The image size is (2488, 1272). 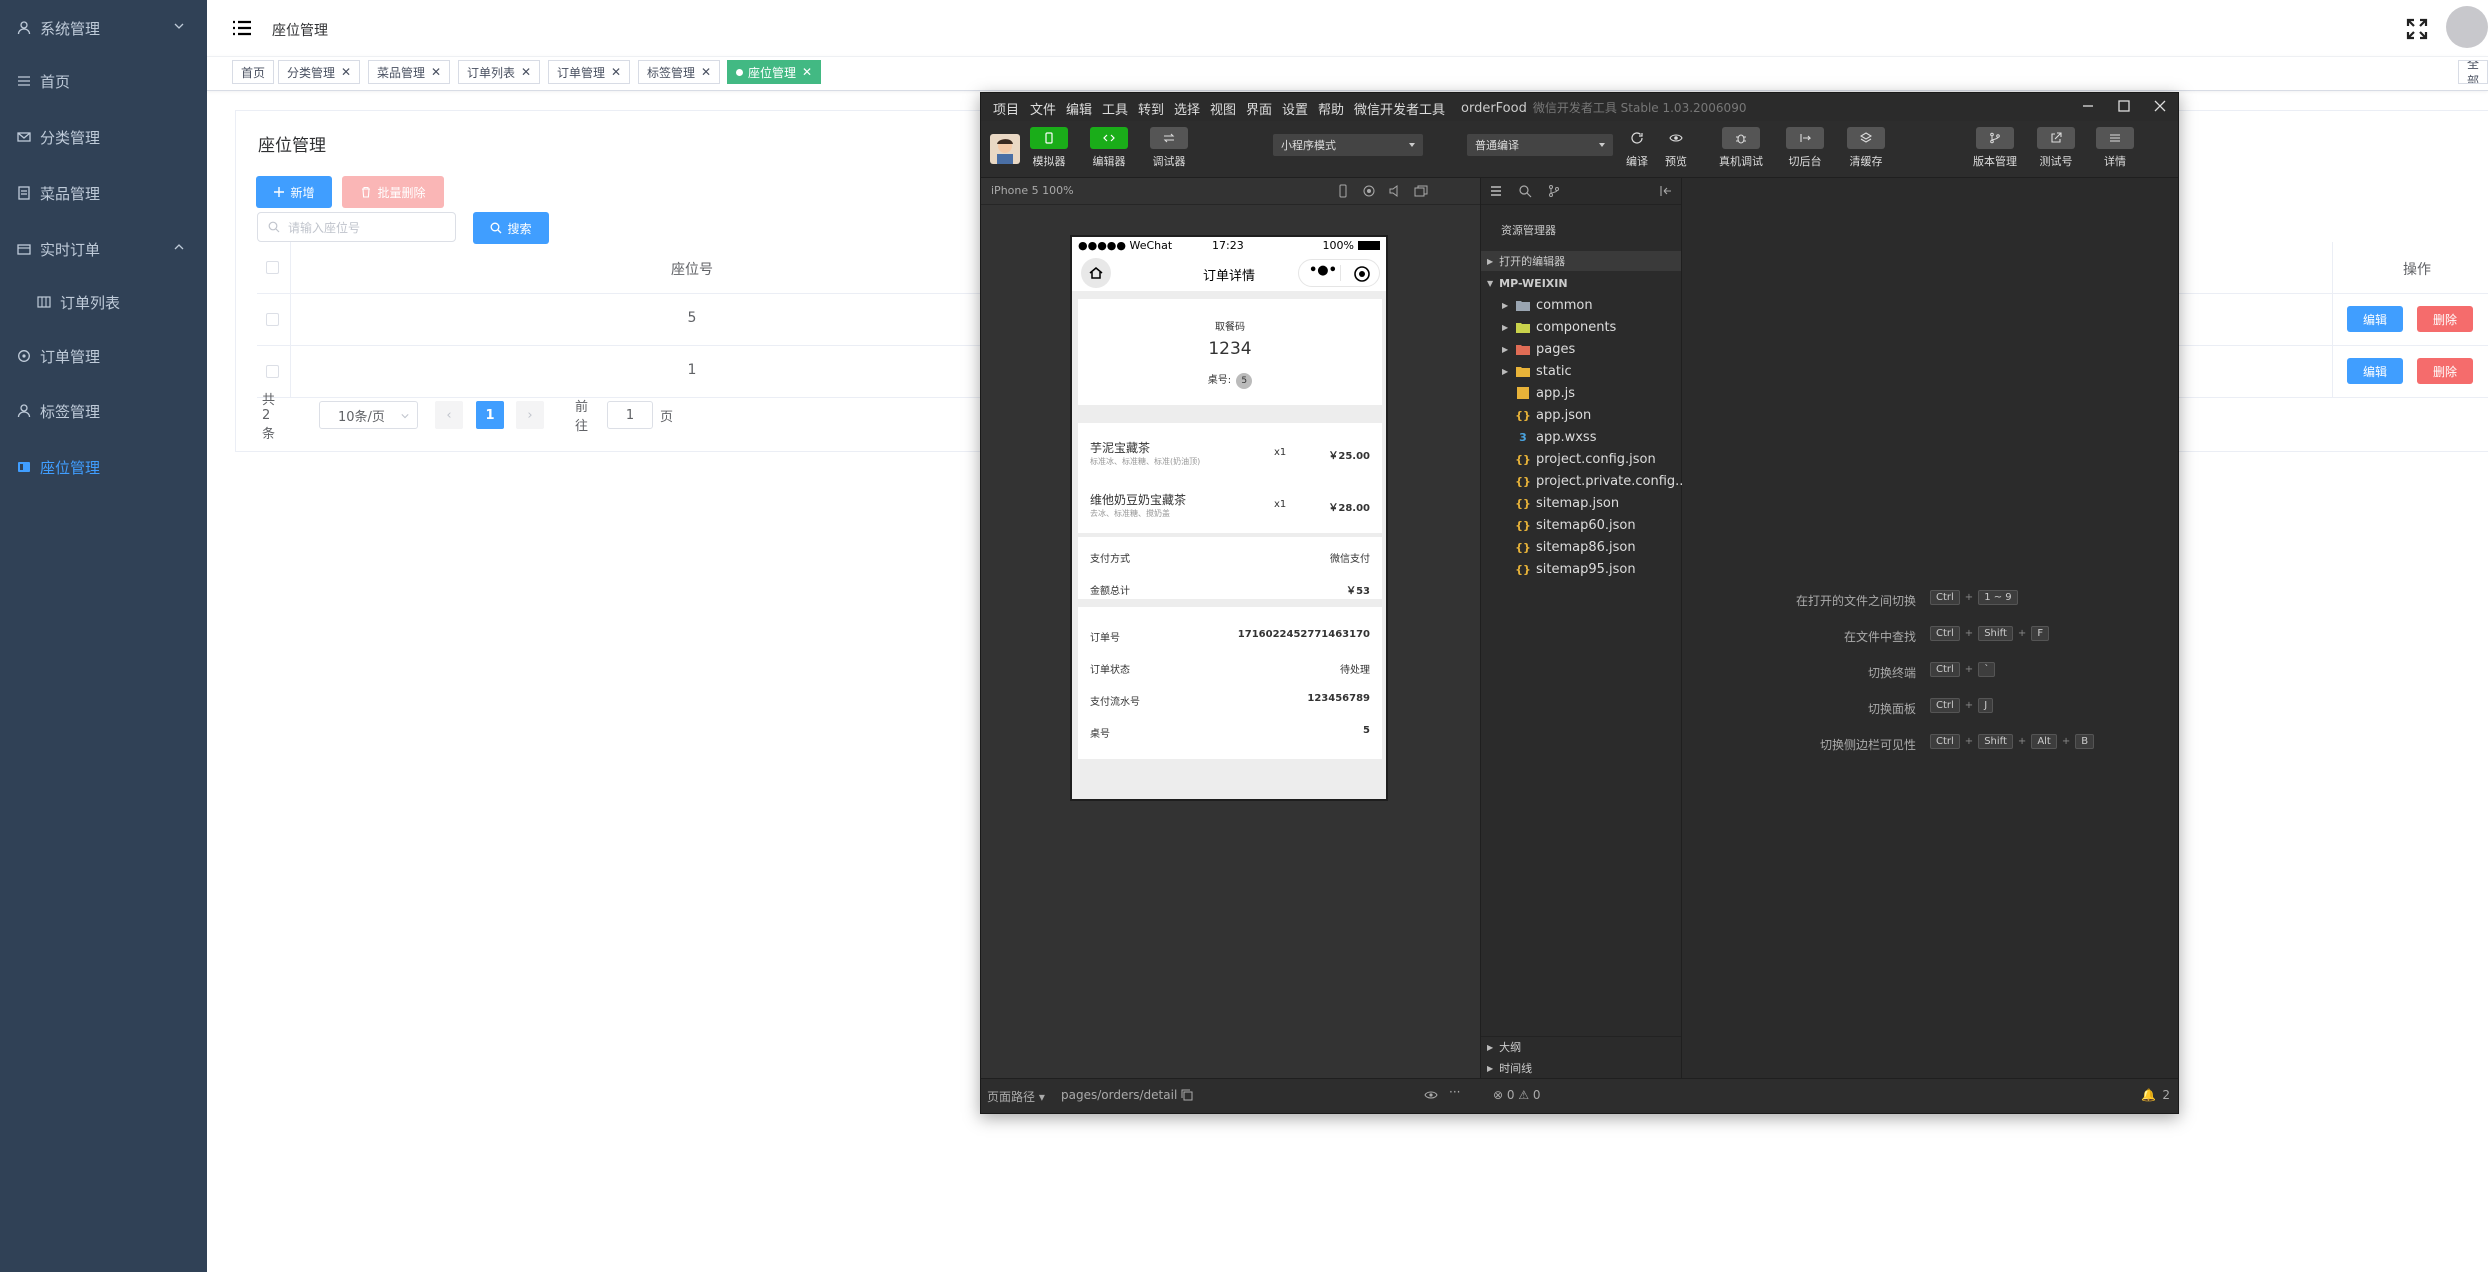 I want to click on files-icon, so click(x=1496, y=191).